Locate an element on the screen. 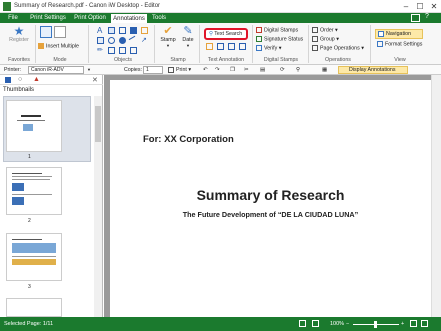 The height and width of the screenshot is (331, 441). group-label-objects: Objects is located at coordinates (123, 60).